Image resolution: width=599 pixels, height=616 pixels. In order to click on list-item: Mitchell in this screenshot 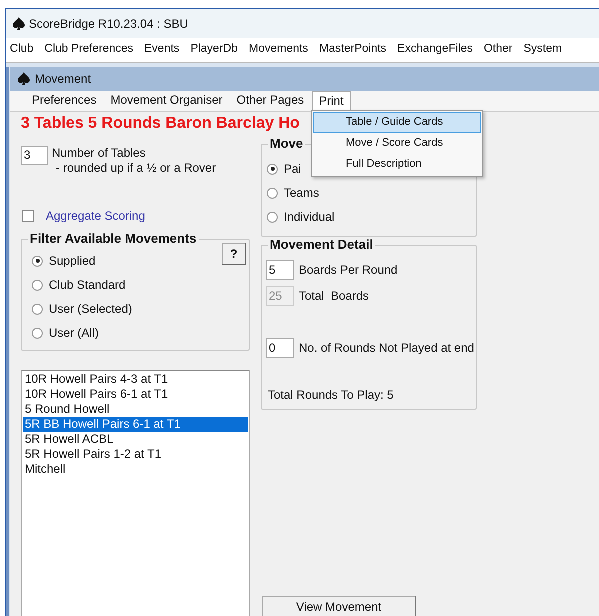, I will do `click(135, 469)`.